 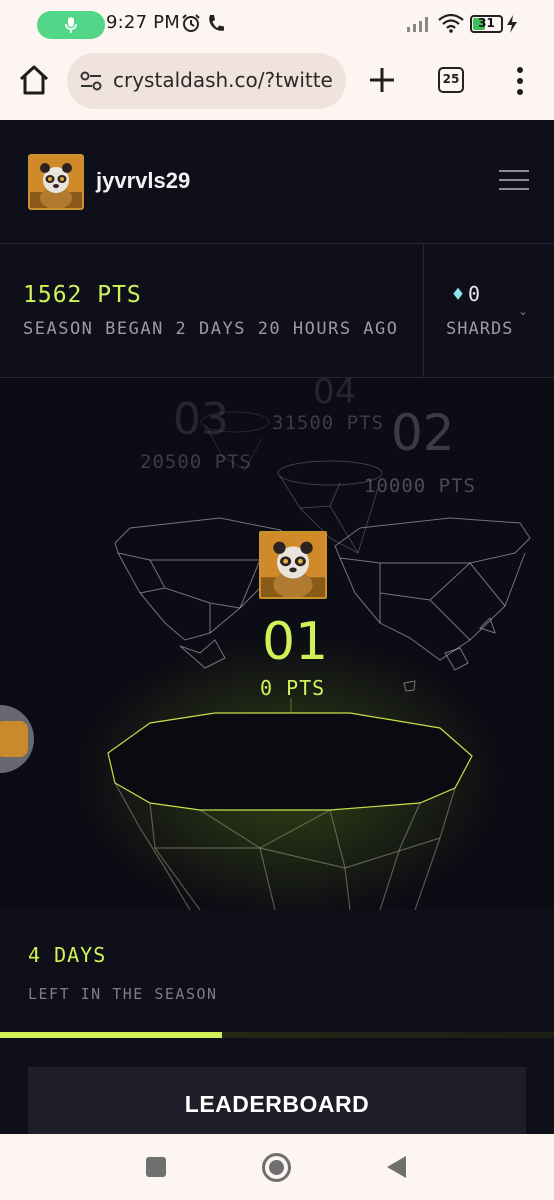 I want to click on mic-icon, so click(x=71, y=25).